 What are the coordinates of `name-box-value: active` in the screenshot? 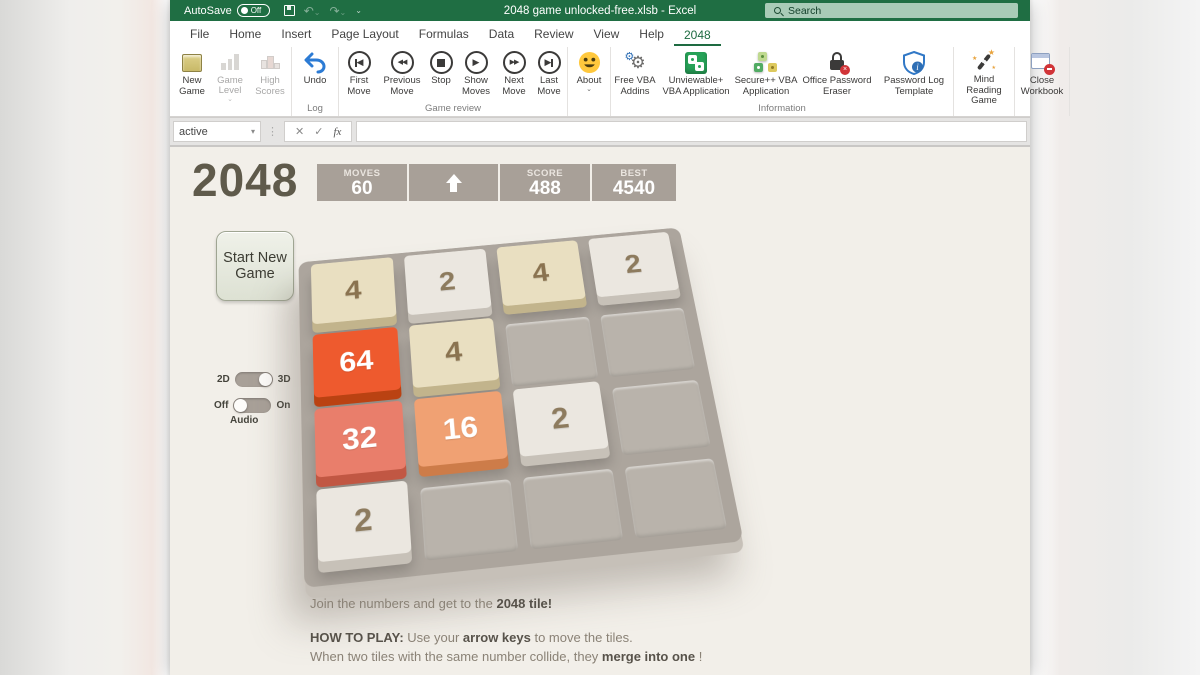 It's located at (193, 131).